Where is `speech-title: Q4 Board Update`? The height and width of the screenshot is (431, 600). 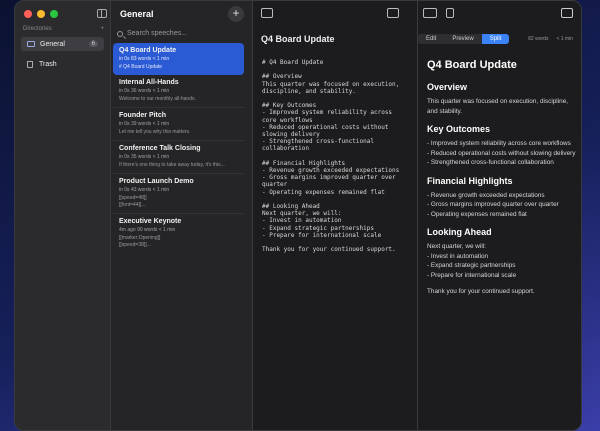 speech-title: Q4 Board Update is located at coordinates (148, 50).